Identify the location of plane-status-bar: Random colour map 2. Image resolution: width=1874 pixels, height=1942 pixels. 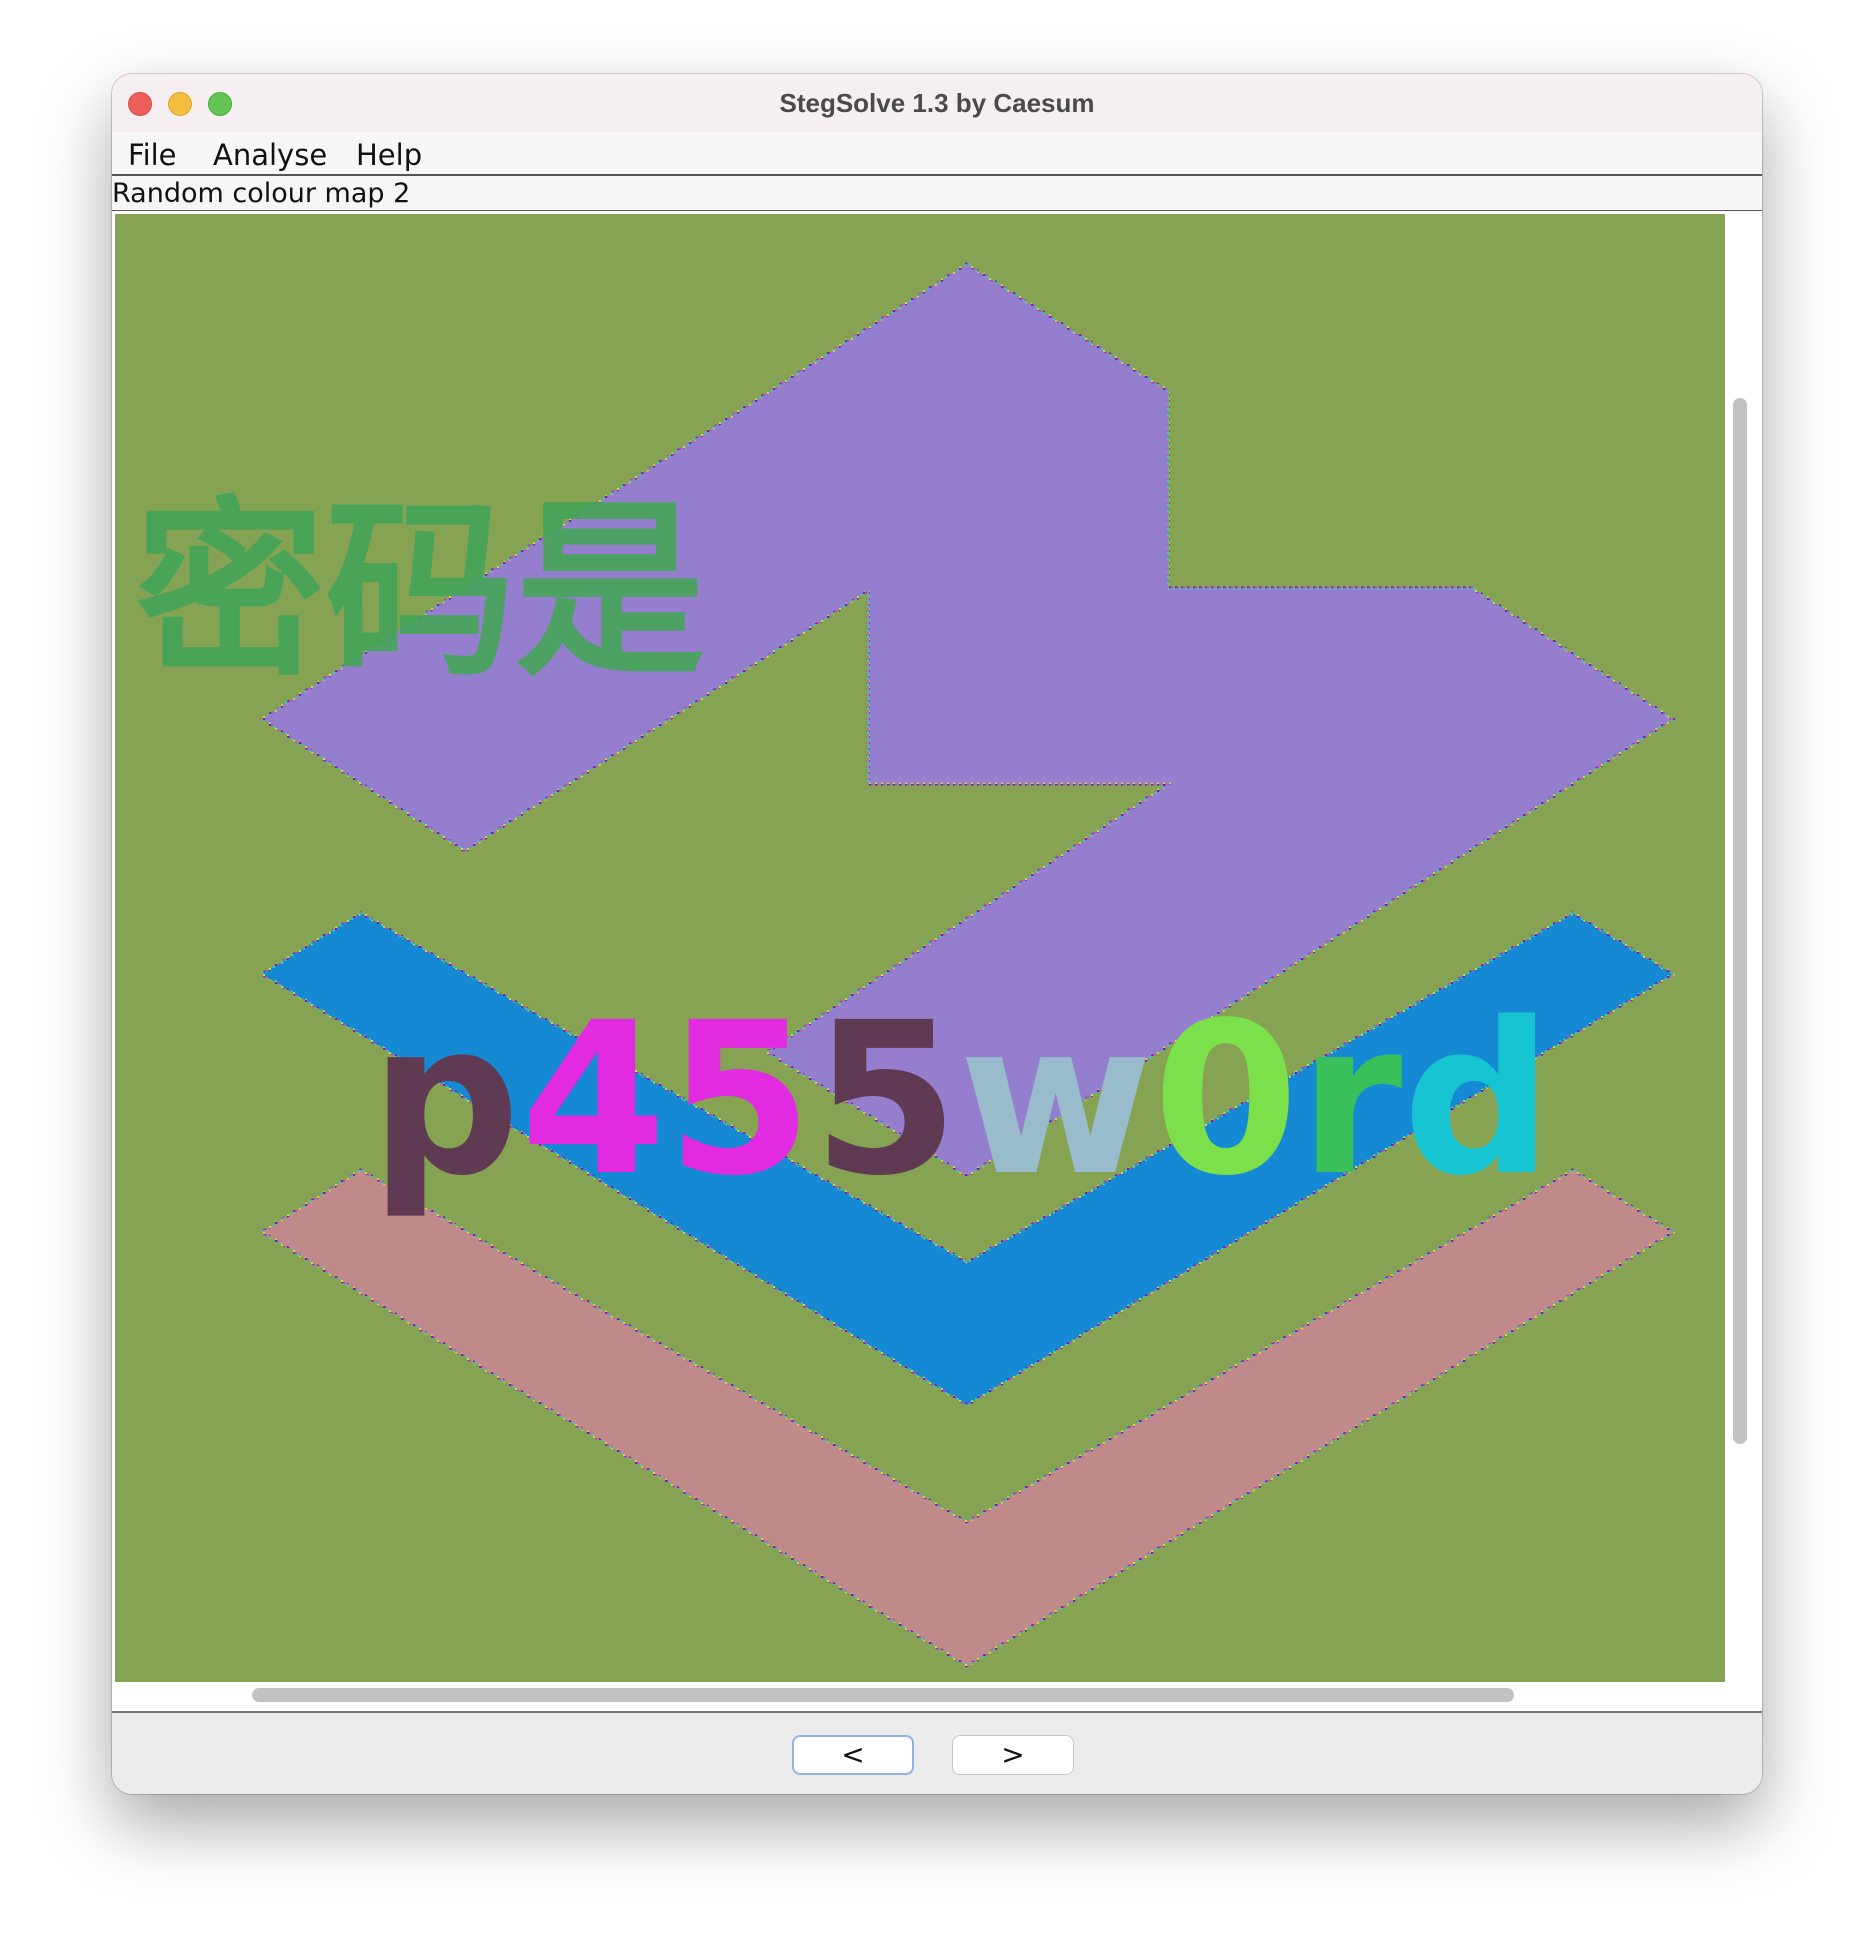
(937, 194).